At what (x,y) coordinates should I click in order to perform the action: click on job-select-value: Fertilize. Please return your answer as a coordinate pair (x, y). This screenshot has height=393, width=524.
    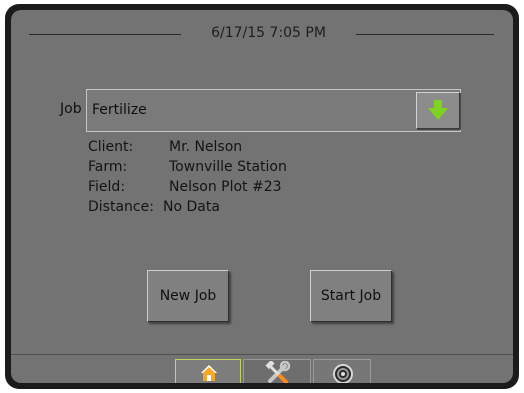
    Looking at the image, I should click on (119, 110).